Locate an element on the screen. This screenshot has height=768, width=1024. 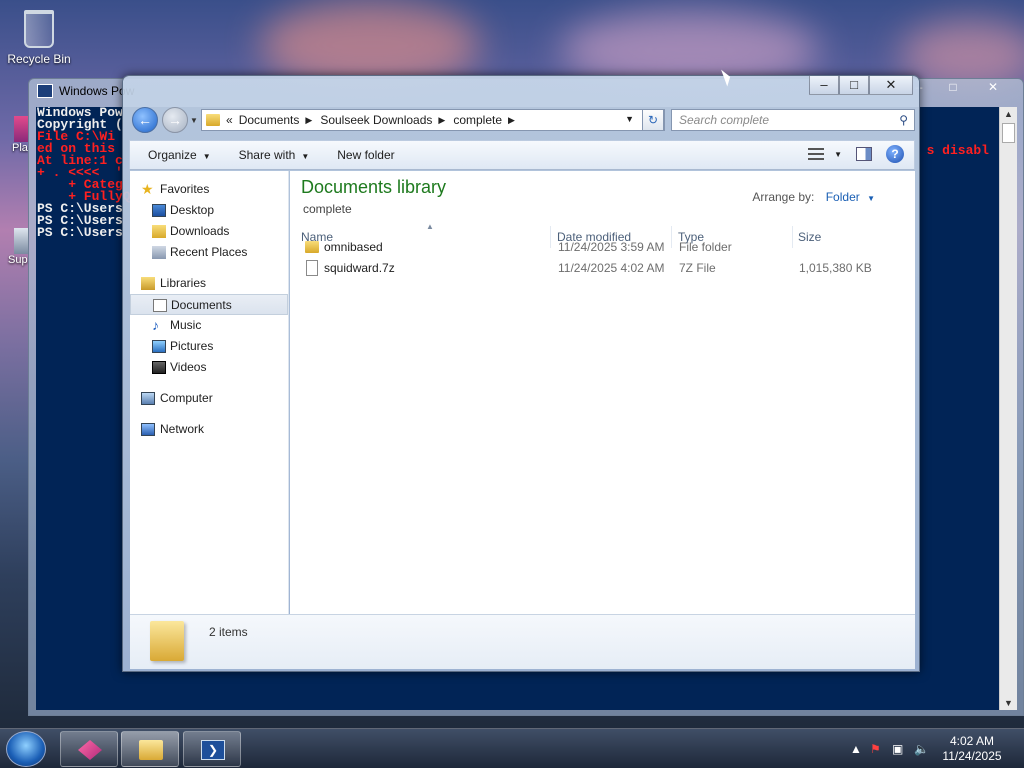
arrange-by-dropdown: Folder is located at coordinates (843, 197).